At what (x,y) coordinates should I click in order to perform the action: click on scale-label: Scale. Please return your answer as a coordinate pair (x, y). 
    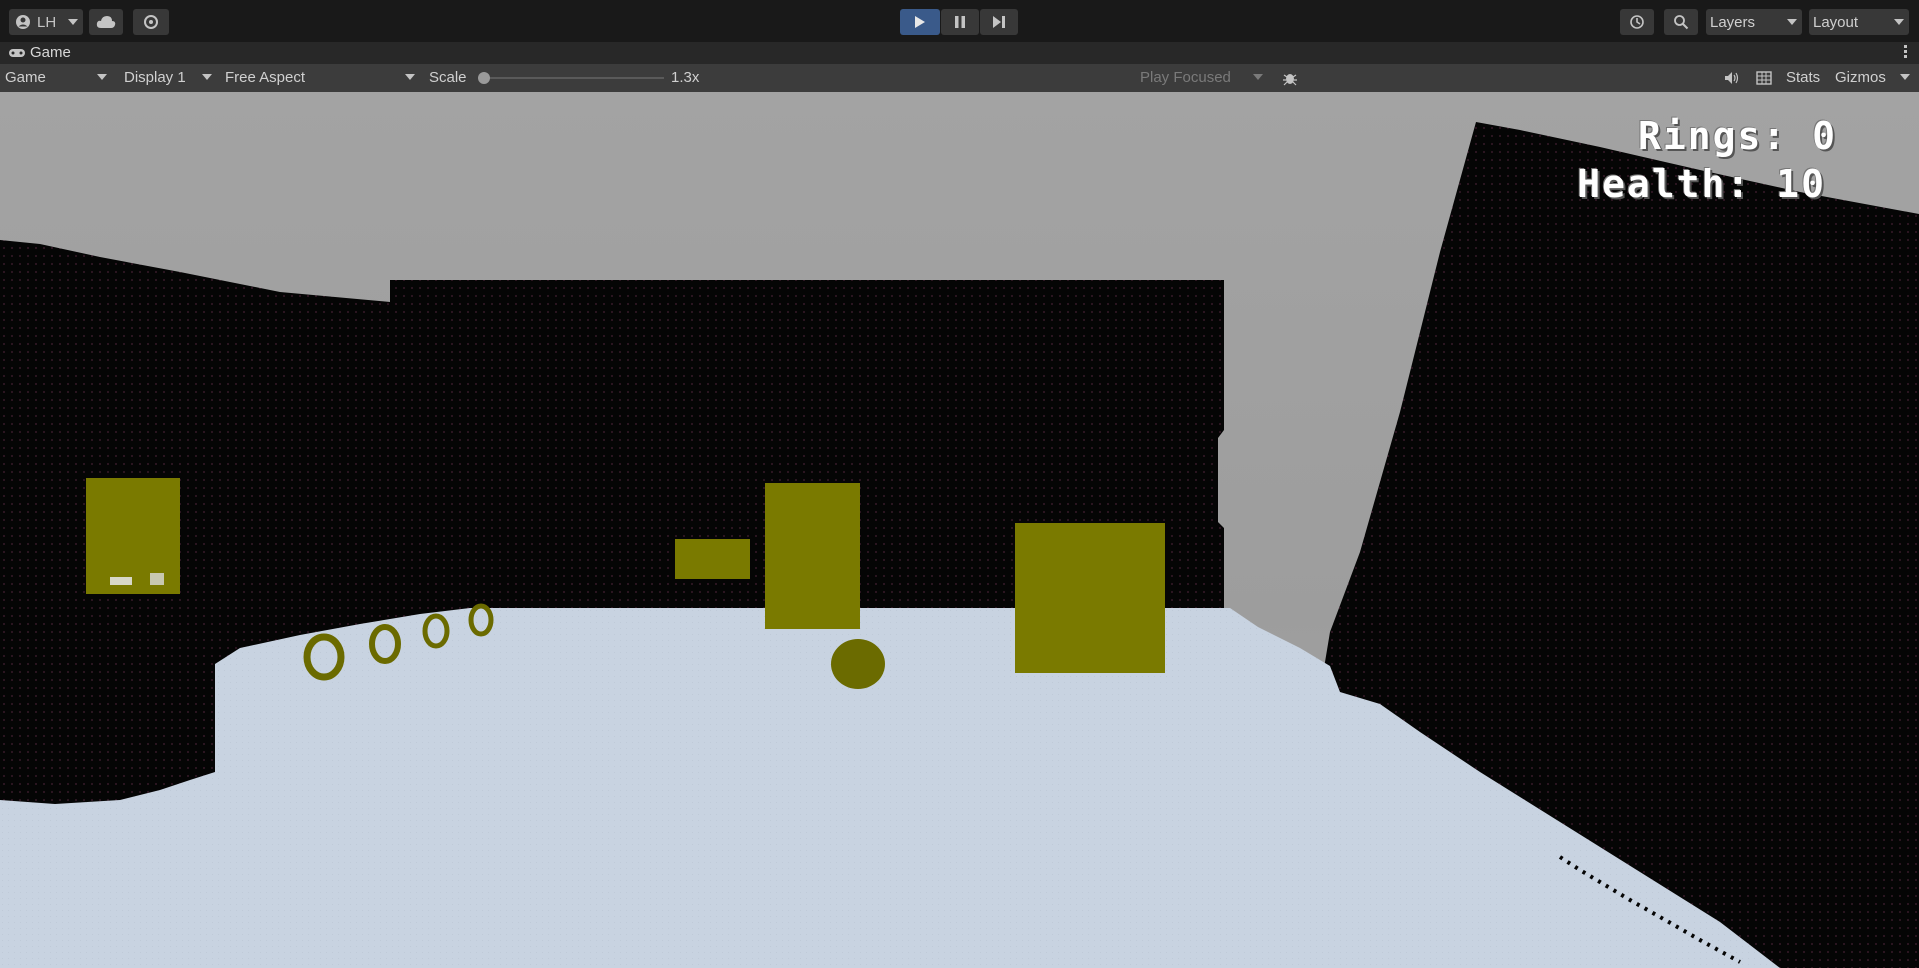
    Looking at the image, I should click on (448, 77).